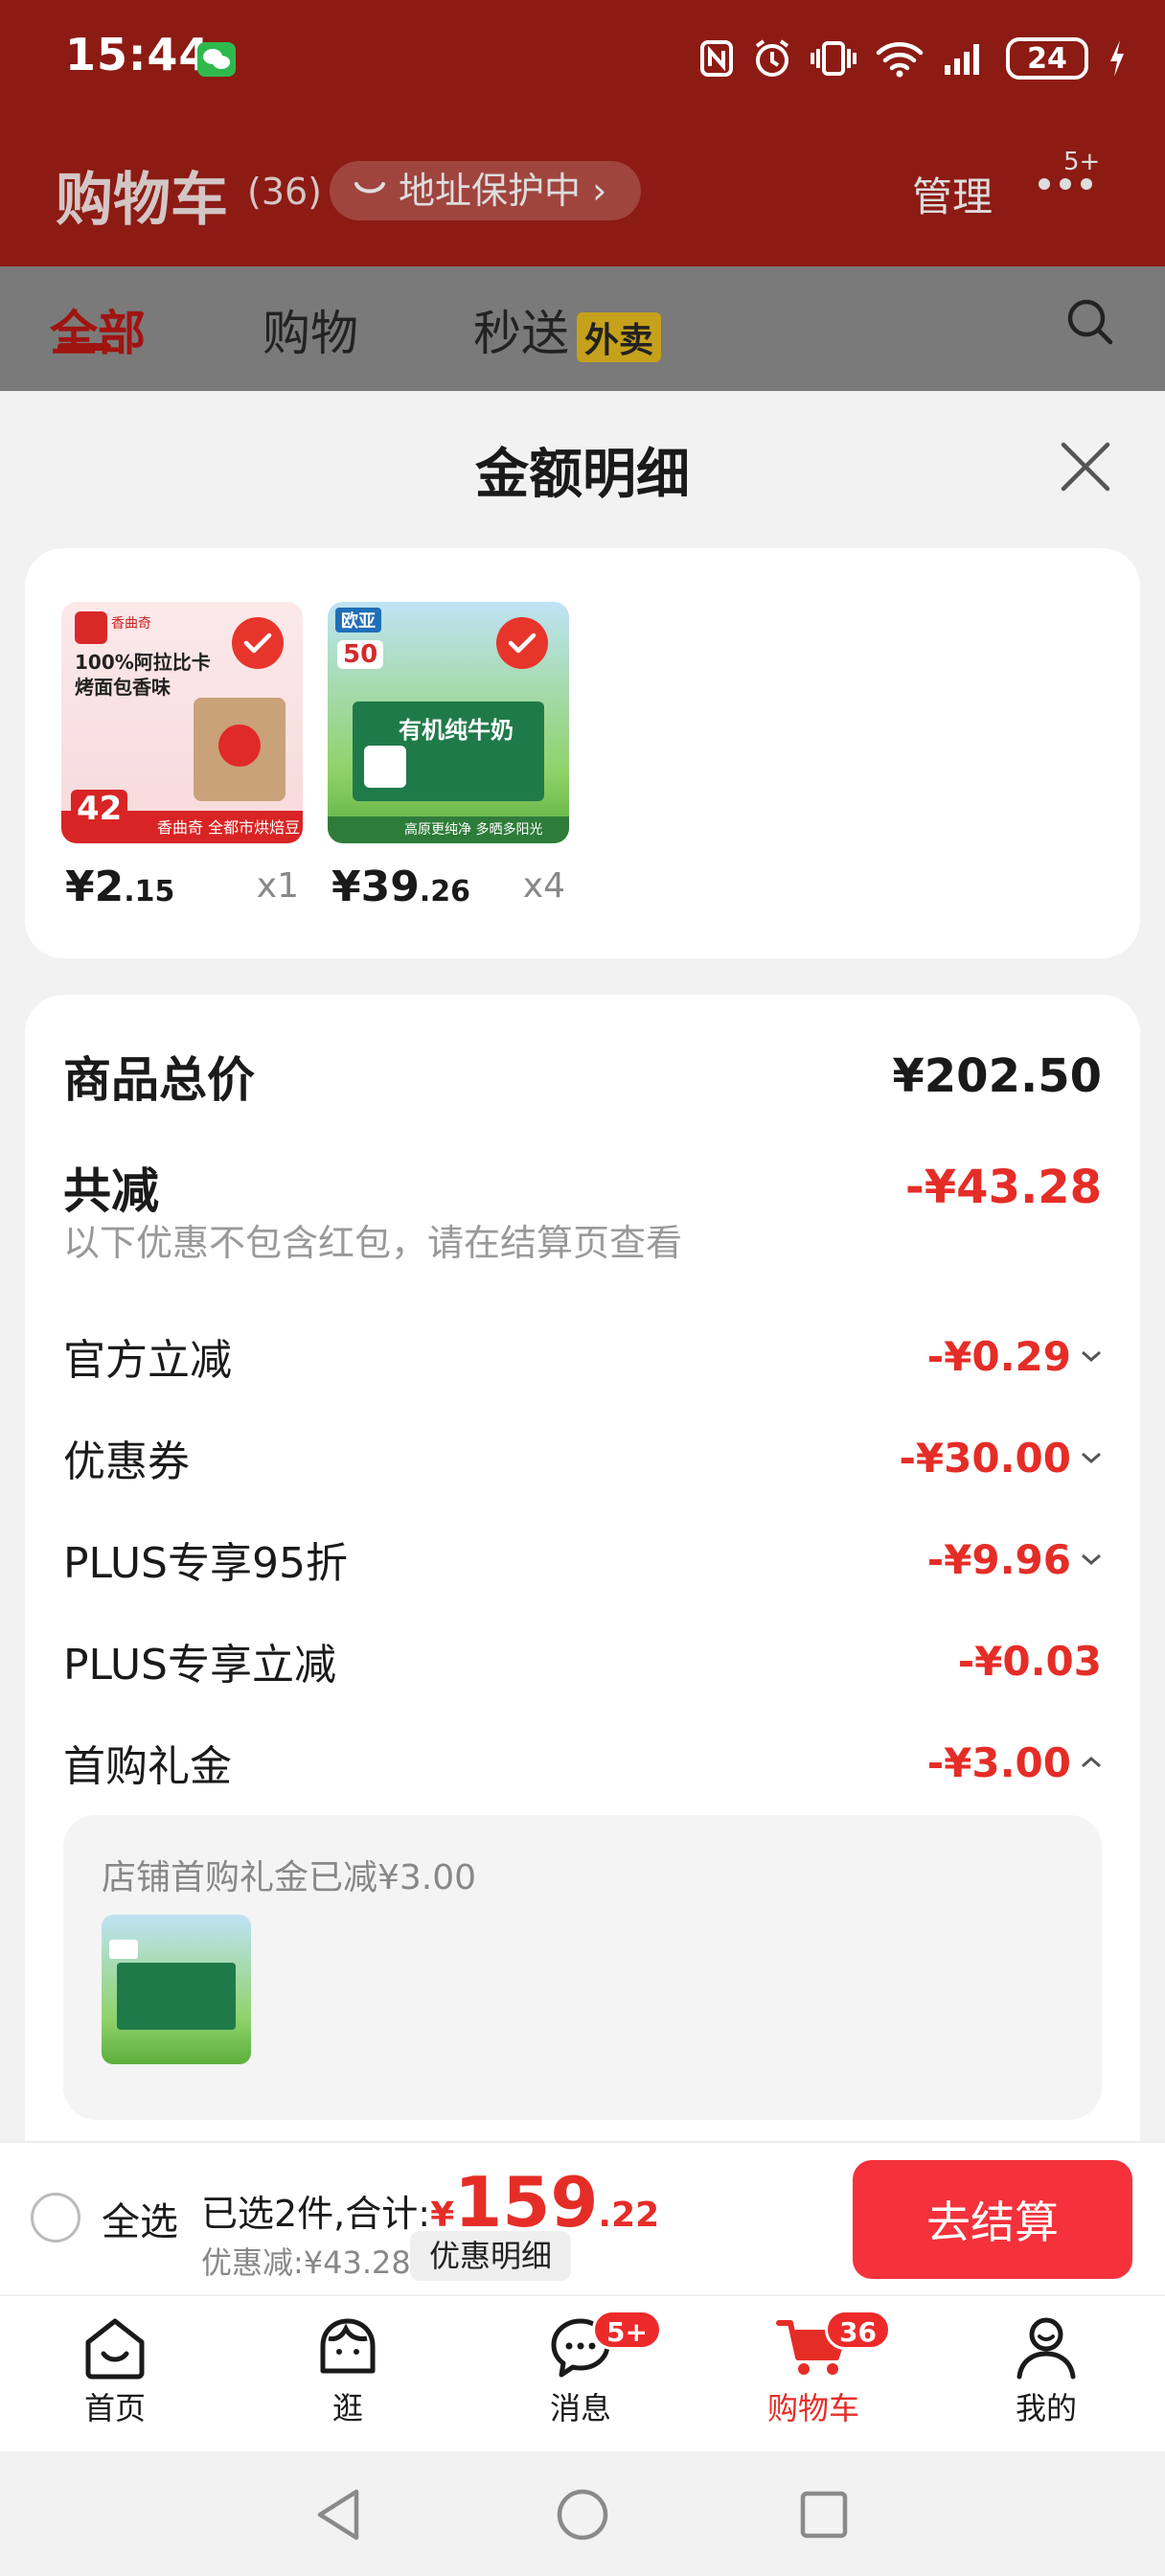 This screenshot has height=2576, width=1165. I want to click on currency-symbol: ¥, so click(442, 2215).